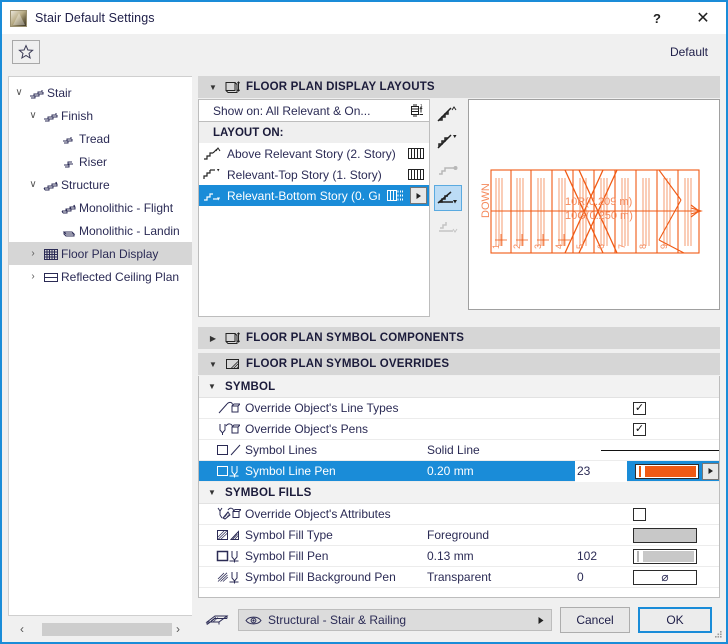  What do you see at coordinates (657, 18) in the screenshot?
I see `help-button: ?` at bounding box center [657, 18].